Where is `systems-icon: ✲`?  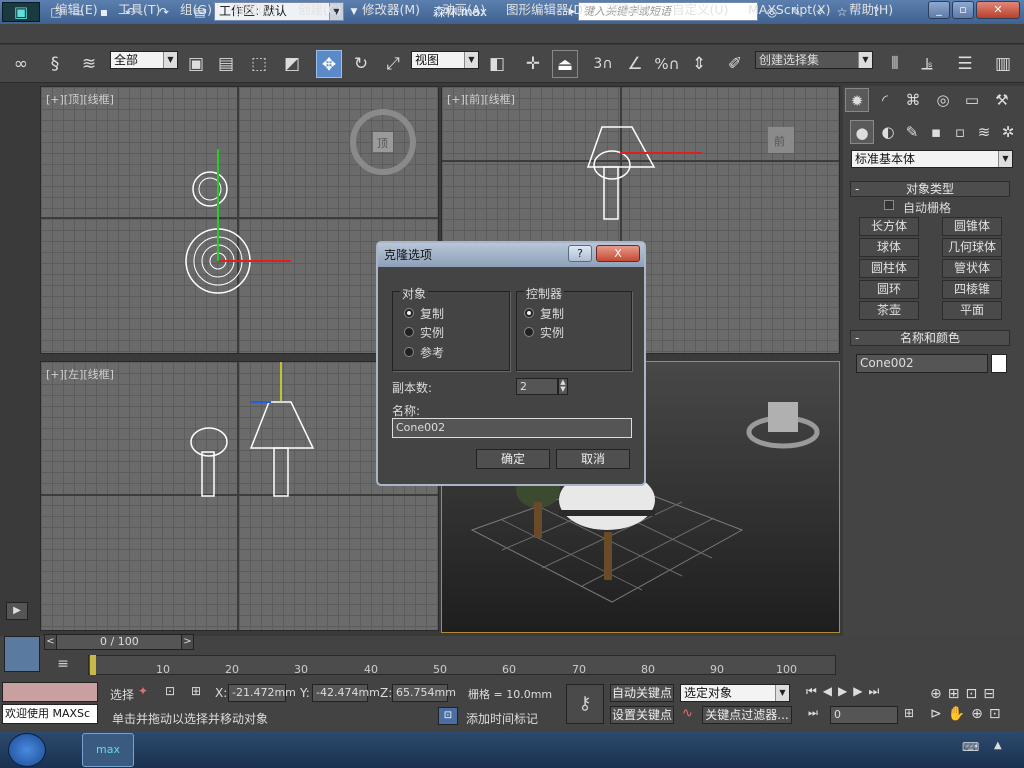 systems-icon: ✲ is located at coordinates (1008, 132).